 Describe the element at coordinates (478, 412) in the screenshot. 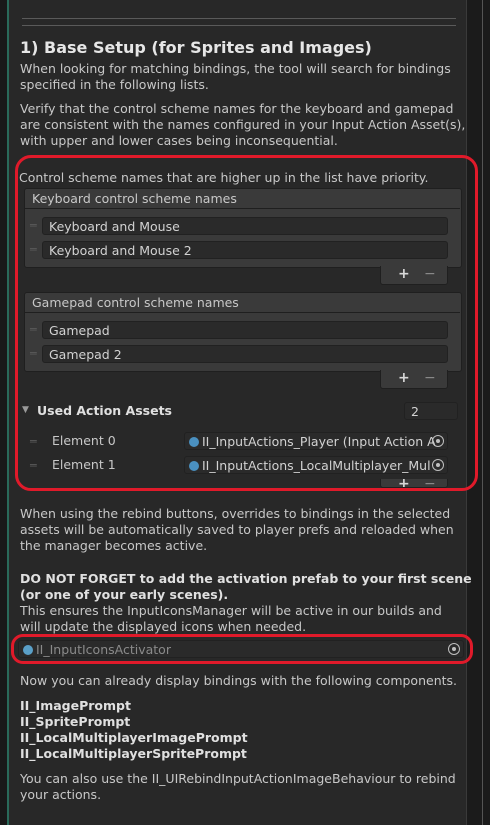

I see `scrollbar-track` at that location.